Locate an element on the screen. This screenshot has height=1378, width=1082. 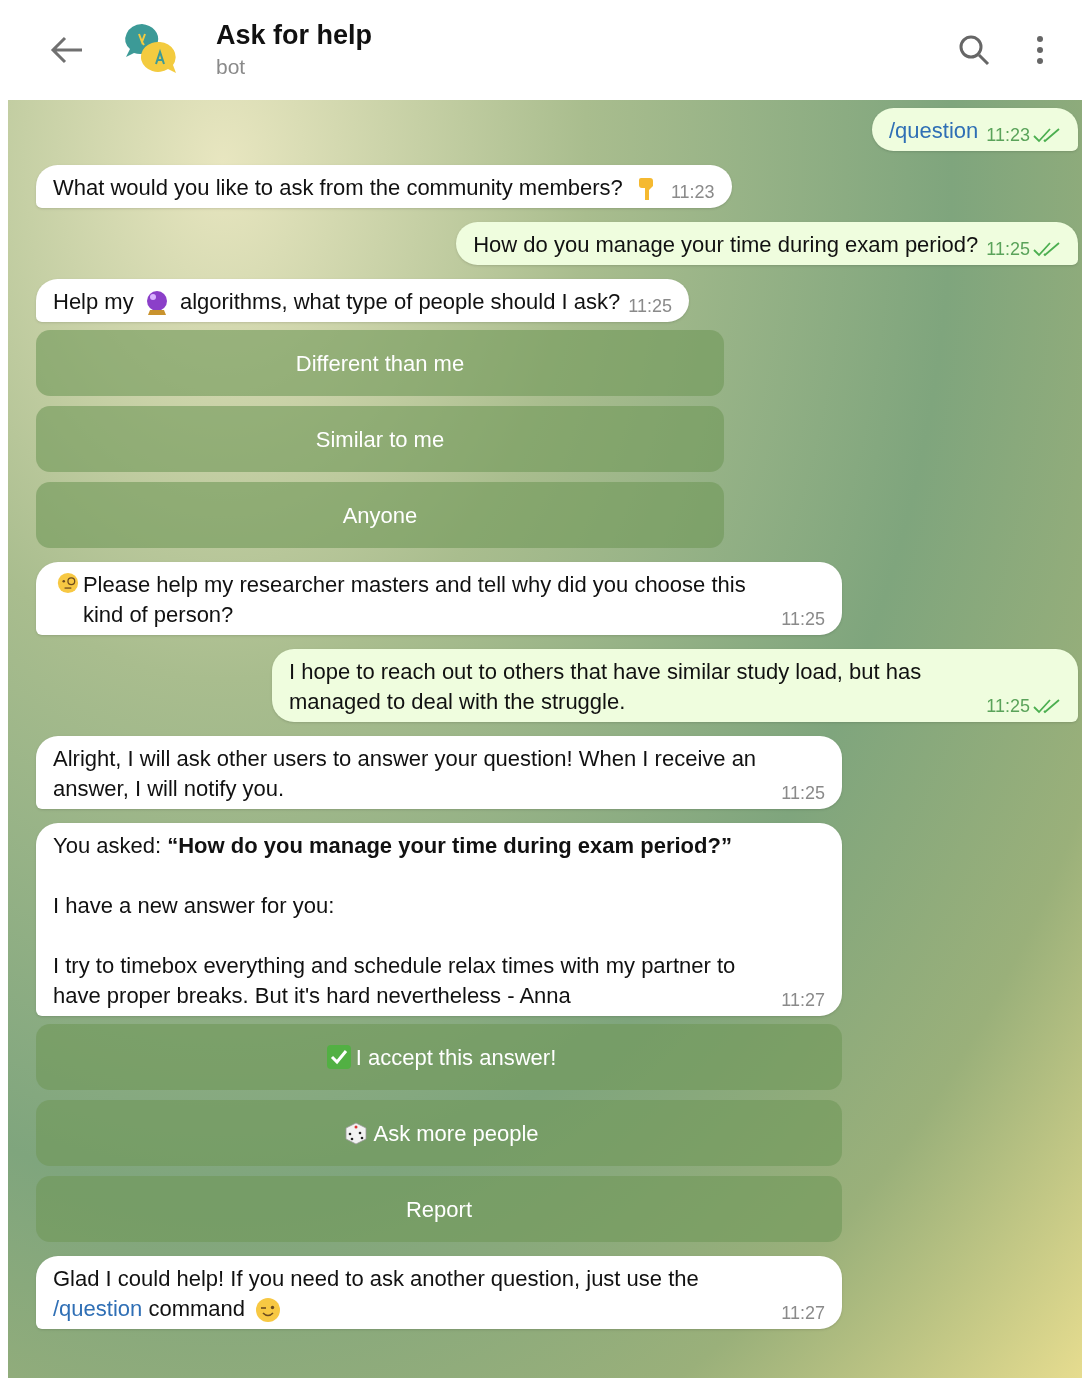
reply-button: I accept this answer! is located at coordinates (439, 1057).